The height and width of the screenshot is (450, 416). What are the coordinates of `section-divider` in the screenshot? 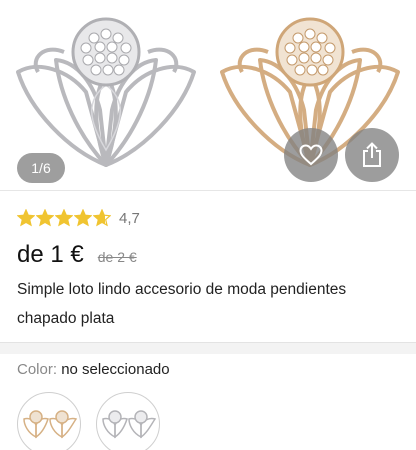 It's located at (208, 348).